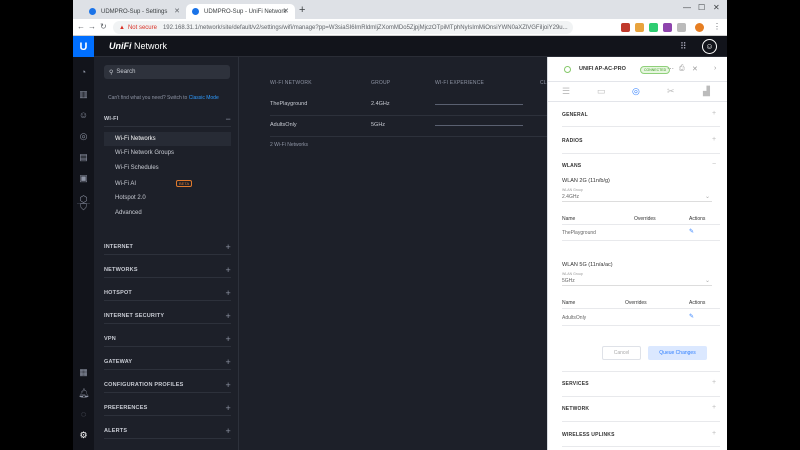  What do you see at coordinates (380, 83) in the screenshot?
I see `column-header-group: GROUP` at bounding box center [380, 83].